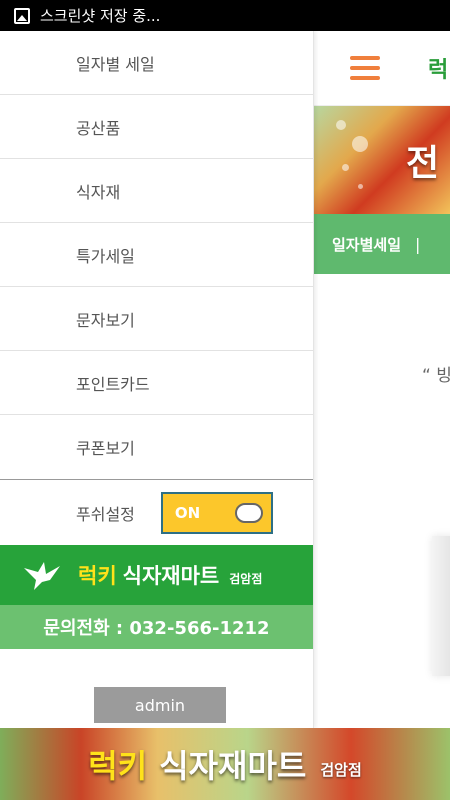 The width and height of the screenshot is (450, 800). What do you see at coordinates (156, 319) in the screenshot?
I see `menu-item-messages: 문자보기` at bounding box center [156, 319].